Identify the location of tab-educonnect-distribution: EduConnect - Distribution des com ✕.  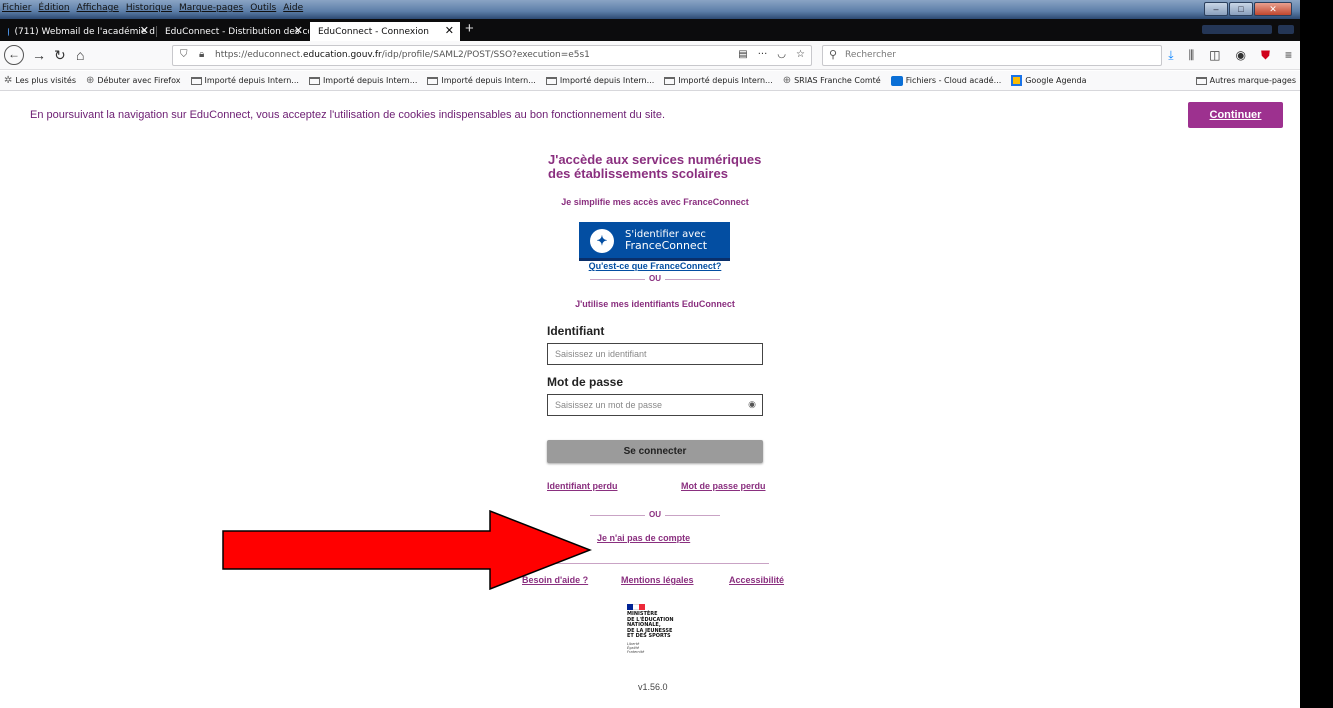
(233, 31).